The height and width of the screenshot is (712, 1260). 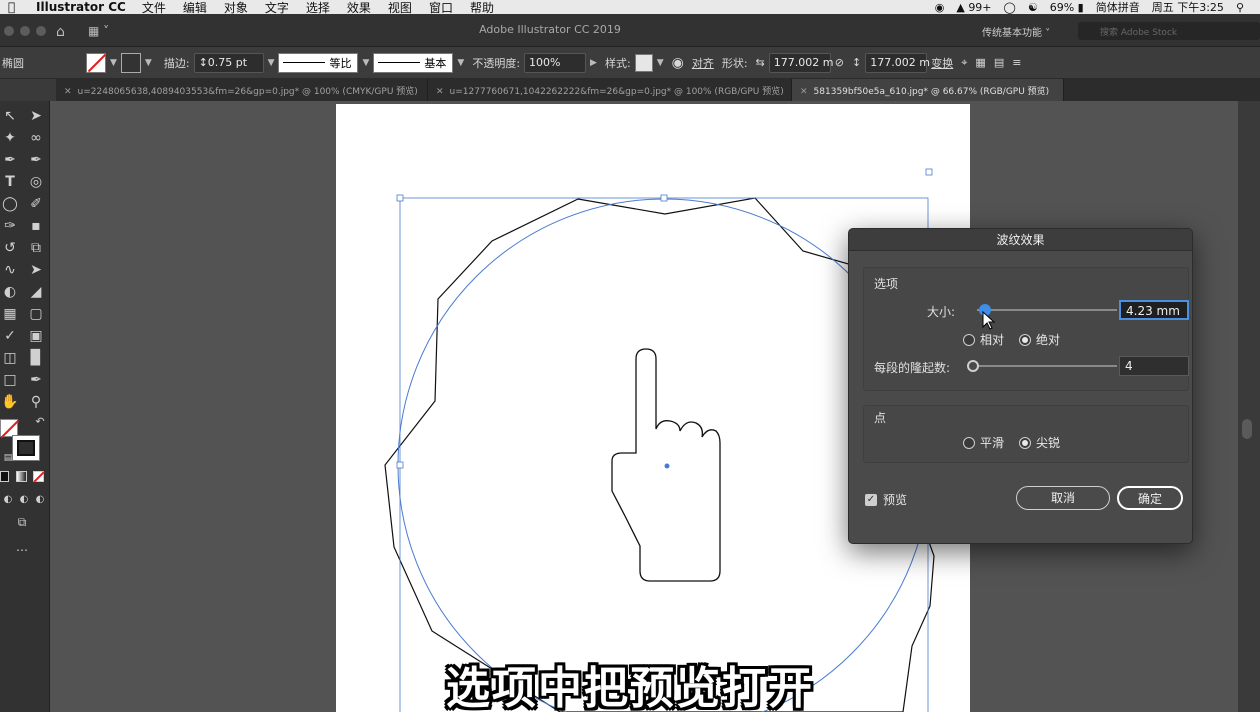 What do you see at coordinates (318, 7) in the screenshot?
I see `menu-select: 选择` at bounding box center [318, 7].